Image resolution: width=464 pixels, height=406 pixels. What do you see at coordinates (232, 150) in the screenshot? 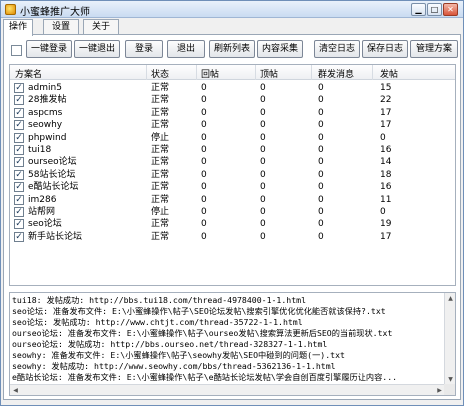
I see `table-row: ✓ tui18 正常 0 0 0 16` at bounding box center [232, 150].